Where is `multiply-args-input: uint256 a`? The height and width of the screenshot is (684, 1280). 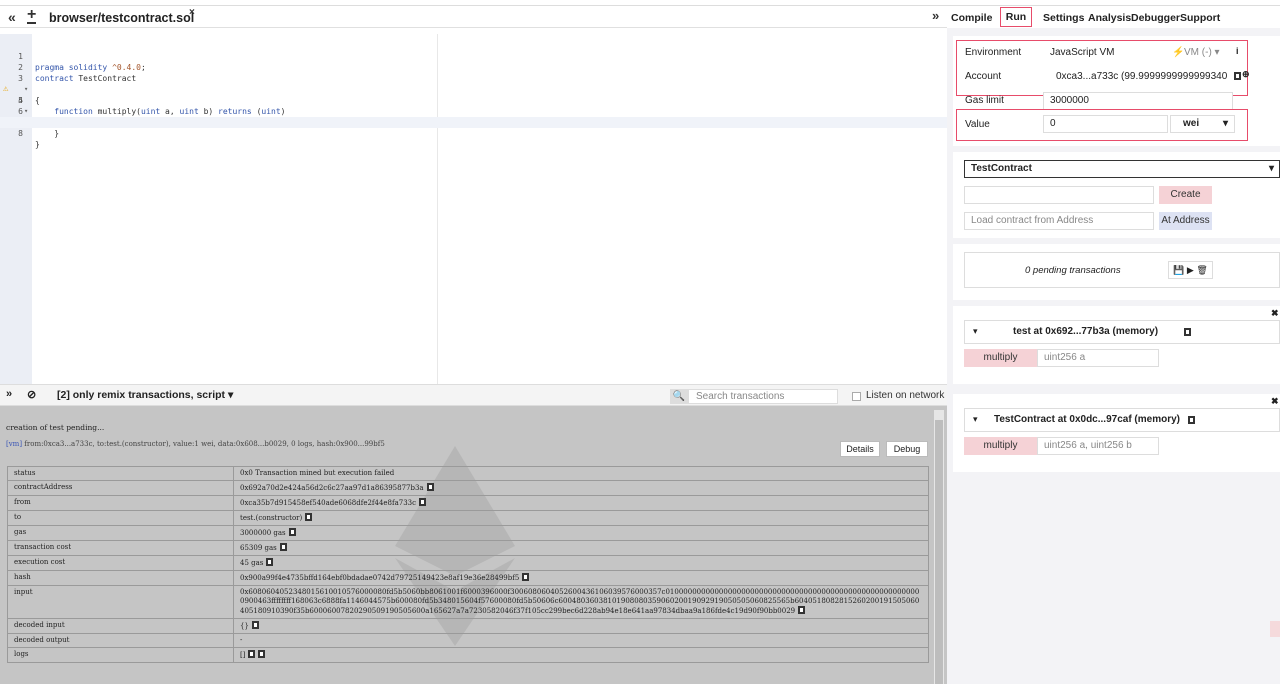 multiply-args-input: uint256 a is located at coordinates (1098, 358).